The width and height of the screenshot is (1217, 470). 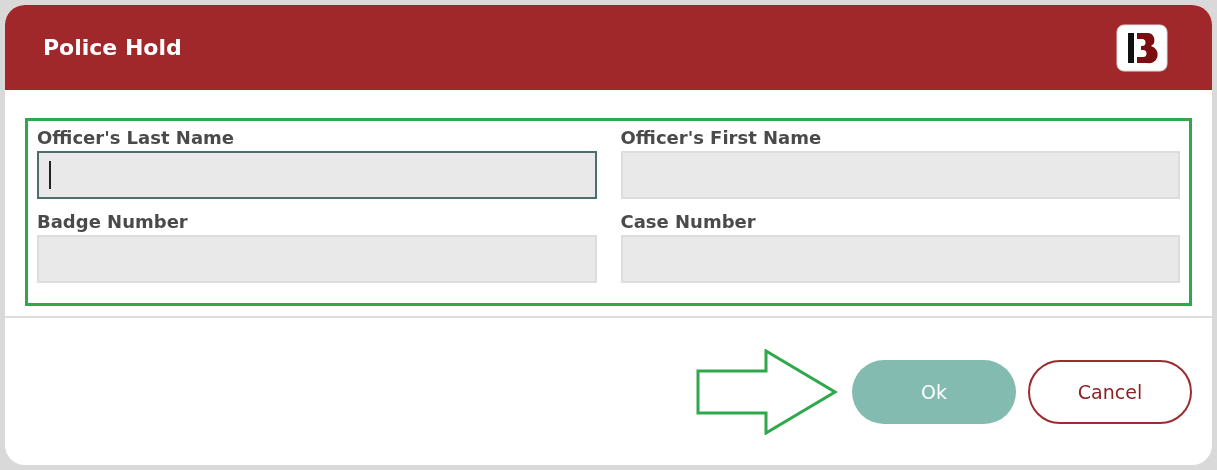 I want to click on logo-icon, so click(x=1142, y=47).